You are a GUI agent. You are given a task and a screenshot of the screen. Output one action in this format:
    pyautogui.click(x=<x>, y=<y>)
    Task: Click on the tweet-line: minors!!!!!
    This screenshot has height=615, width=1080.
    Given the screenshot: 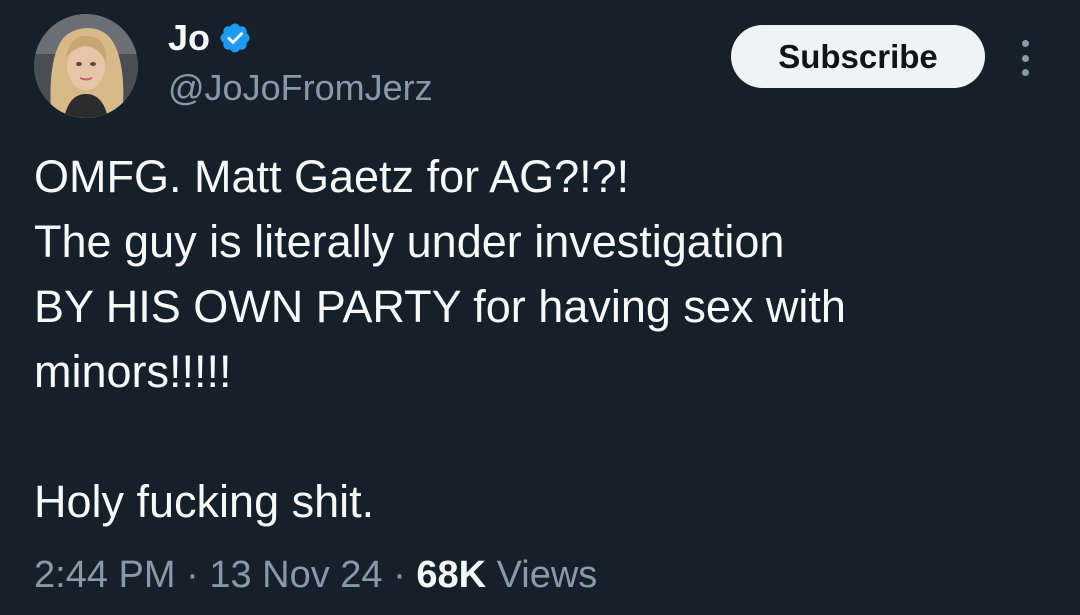 What is the action you would take?
    pyautogui.click(x=133, y=371)
    